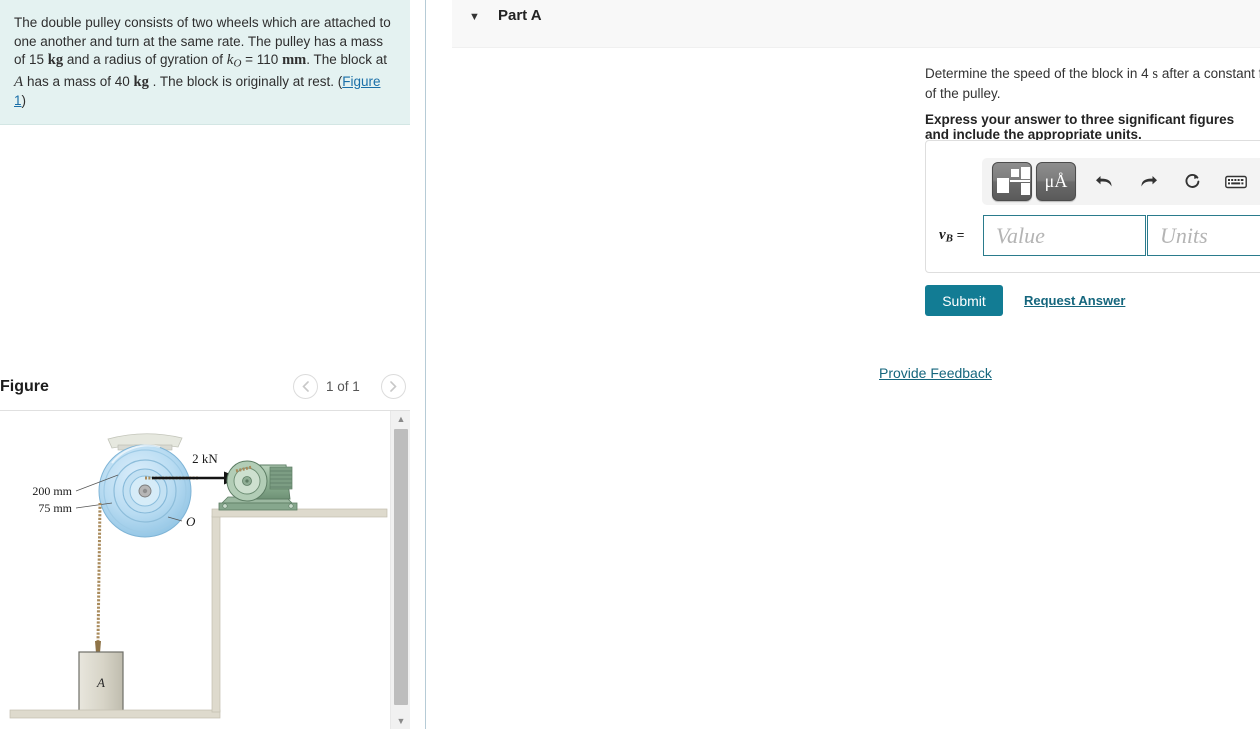 This screenshot has width=1260, height=729. What do you see at coordinates (1025, 189) in the screenshot?
I see `template-square-bottom` at bounding box center [1025, 189].